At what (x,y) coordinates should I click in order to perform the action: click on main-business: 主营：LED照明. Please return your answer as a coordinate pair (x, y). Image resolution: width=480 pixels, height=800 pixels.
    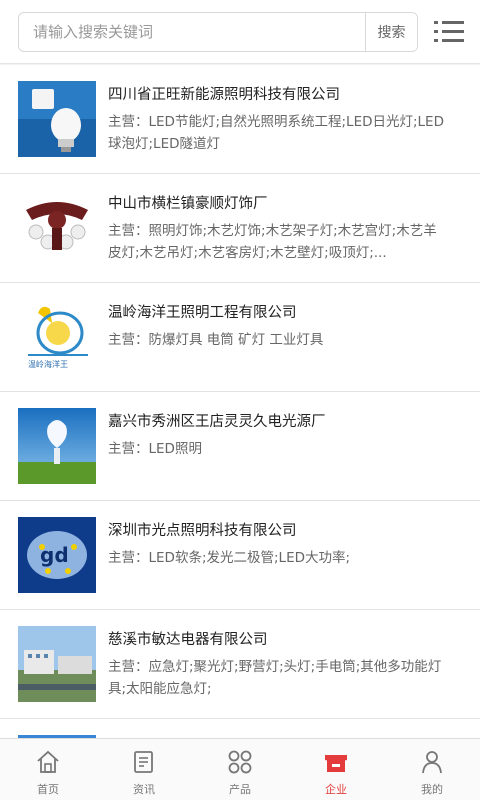
    Looking at the image, I should click on (155, 449).